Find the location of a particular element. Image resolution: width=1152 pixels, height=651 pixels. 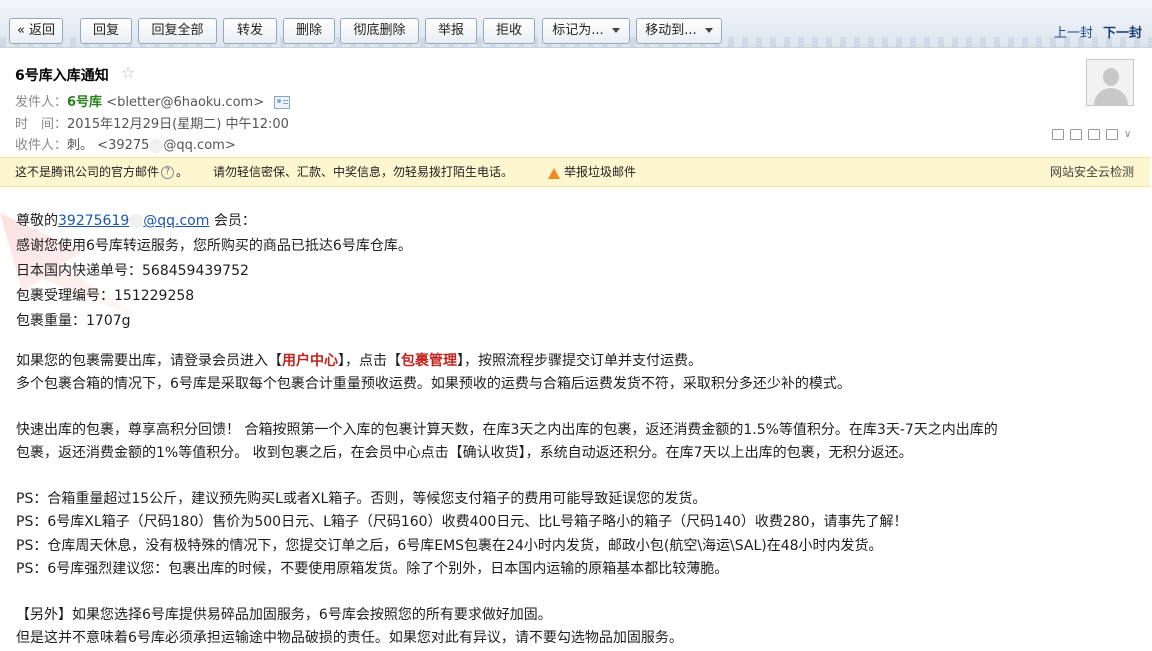

sender-label: 发件人： is located at coordinates (41, 102).